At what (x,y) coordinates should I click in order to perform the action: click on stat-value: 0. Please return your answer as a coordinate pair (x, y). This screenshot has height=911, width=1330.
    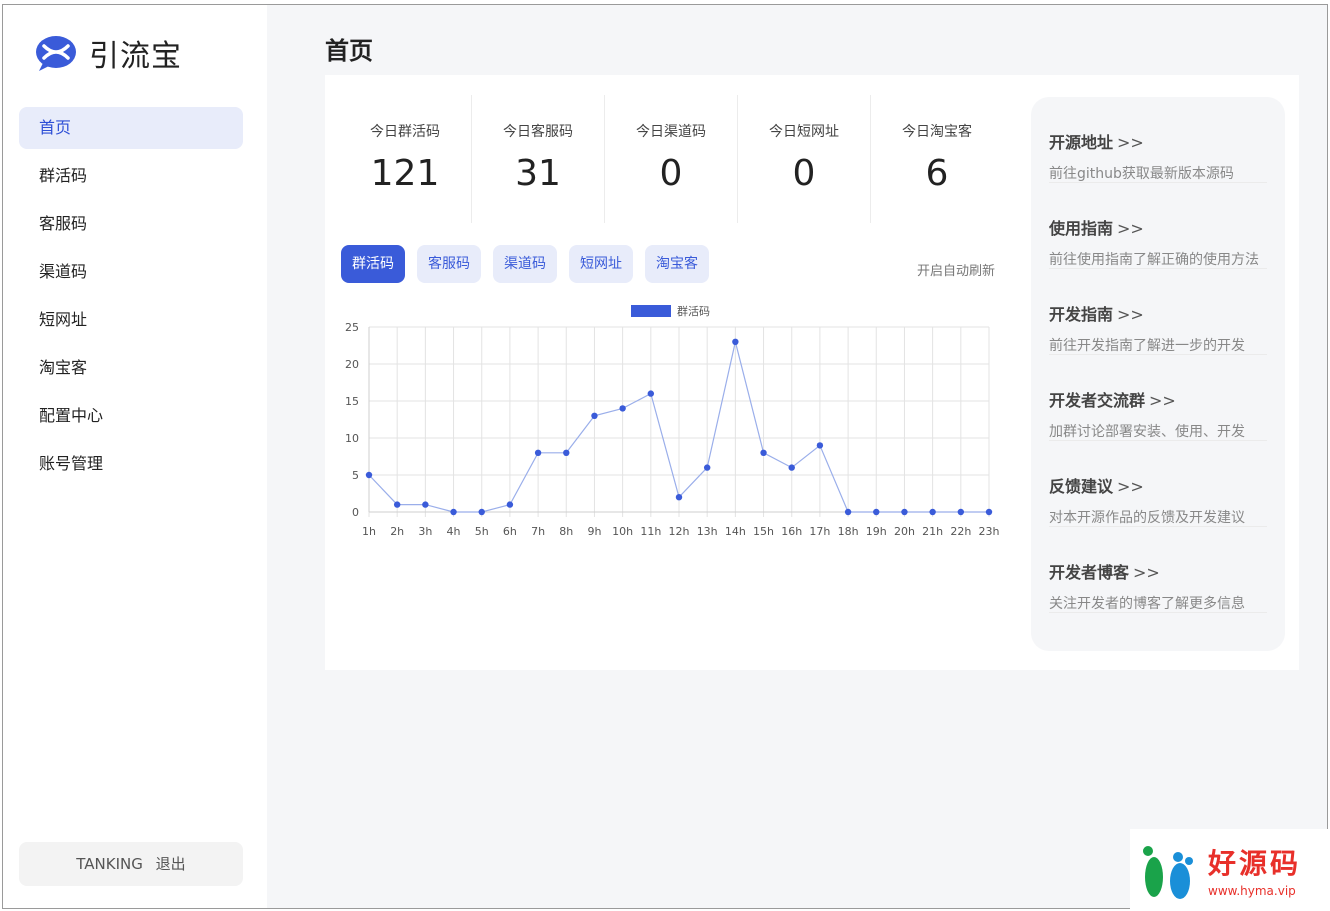
    Looking at the image, I should click on (671, 173).